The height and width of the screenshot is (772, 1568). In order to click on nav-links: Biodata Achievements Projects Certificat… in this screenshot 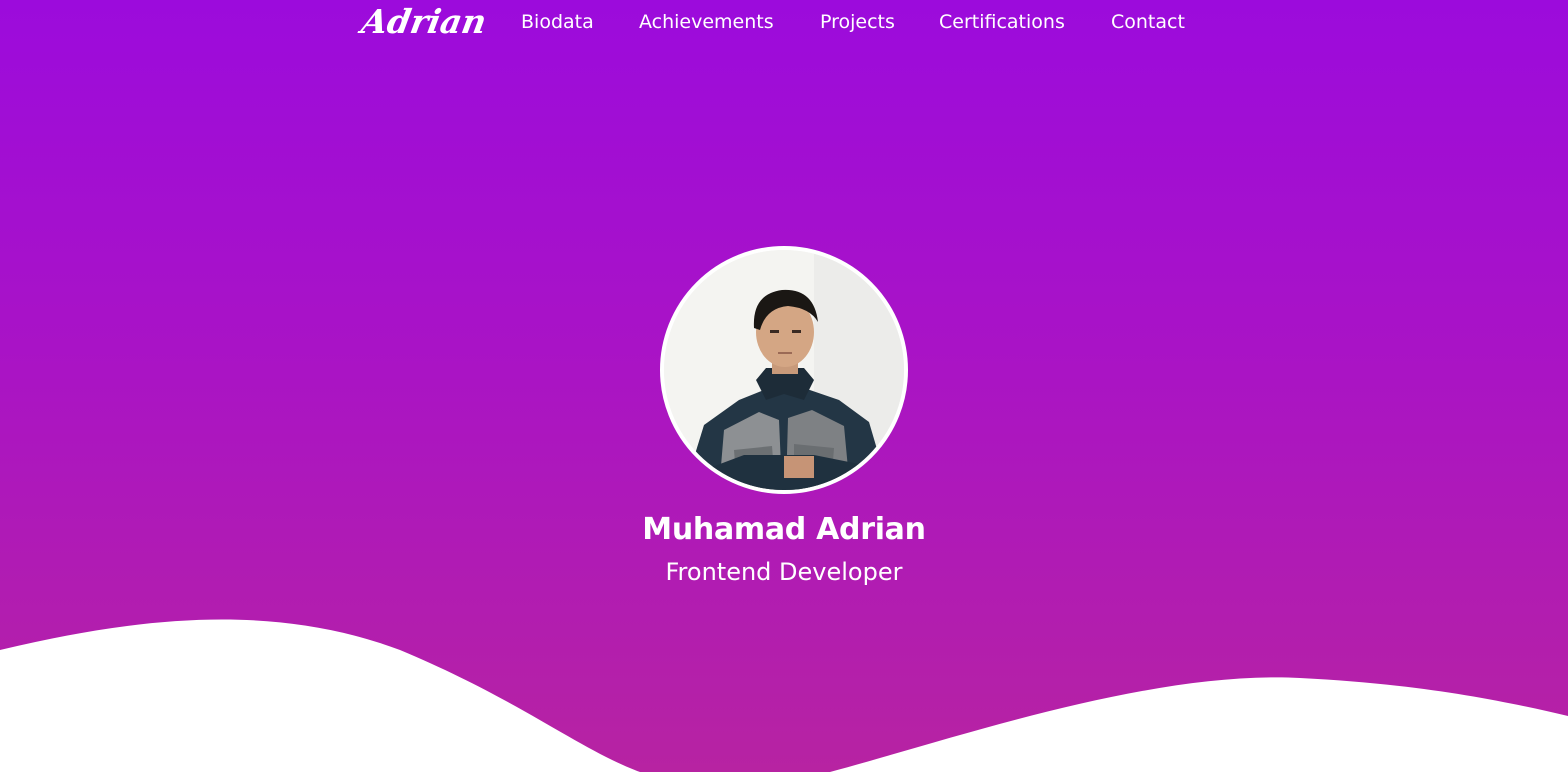, I will do `click(784, 22)`.